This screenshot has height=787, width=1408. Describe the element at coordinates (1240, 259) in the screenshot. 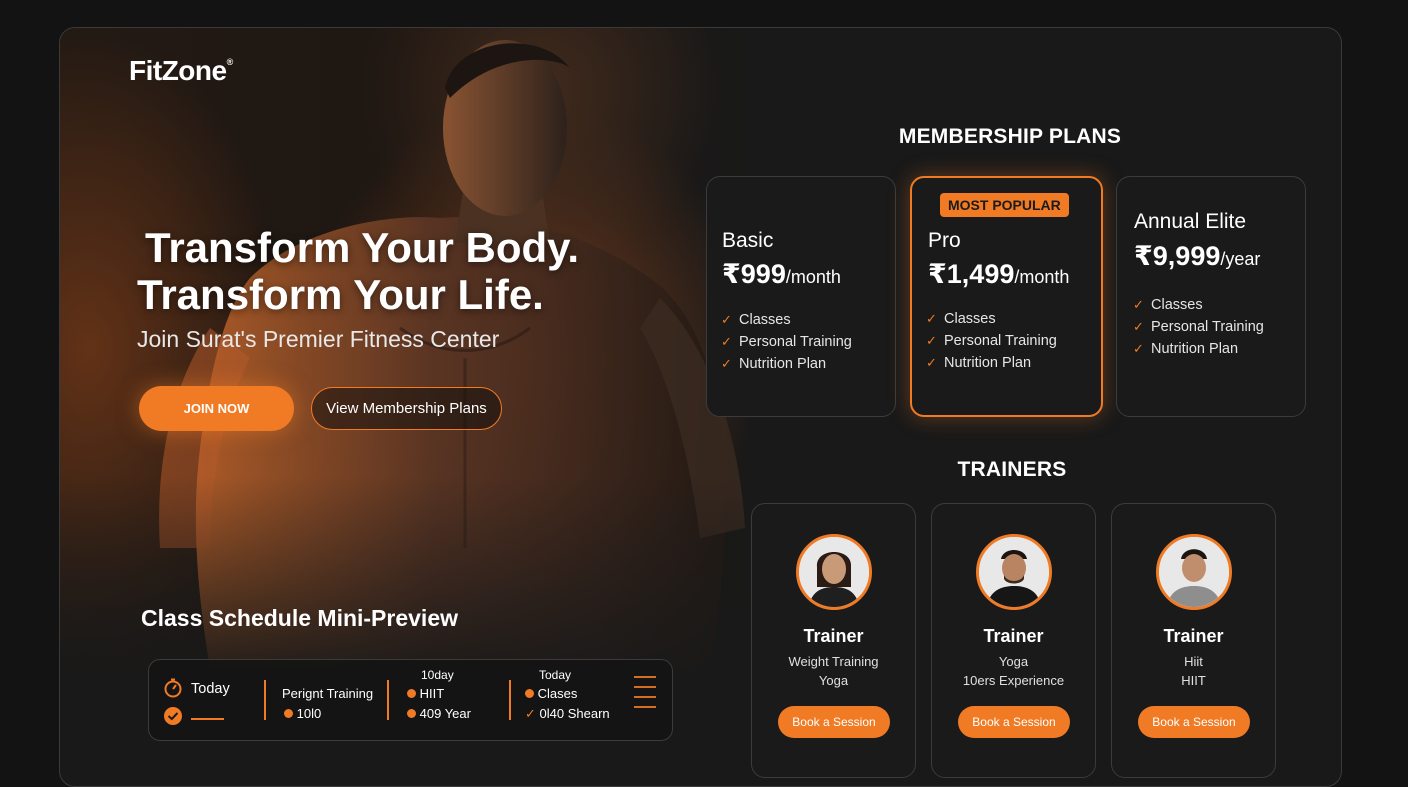

I see `plan-price-period: /year` at that location.